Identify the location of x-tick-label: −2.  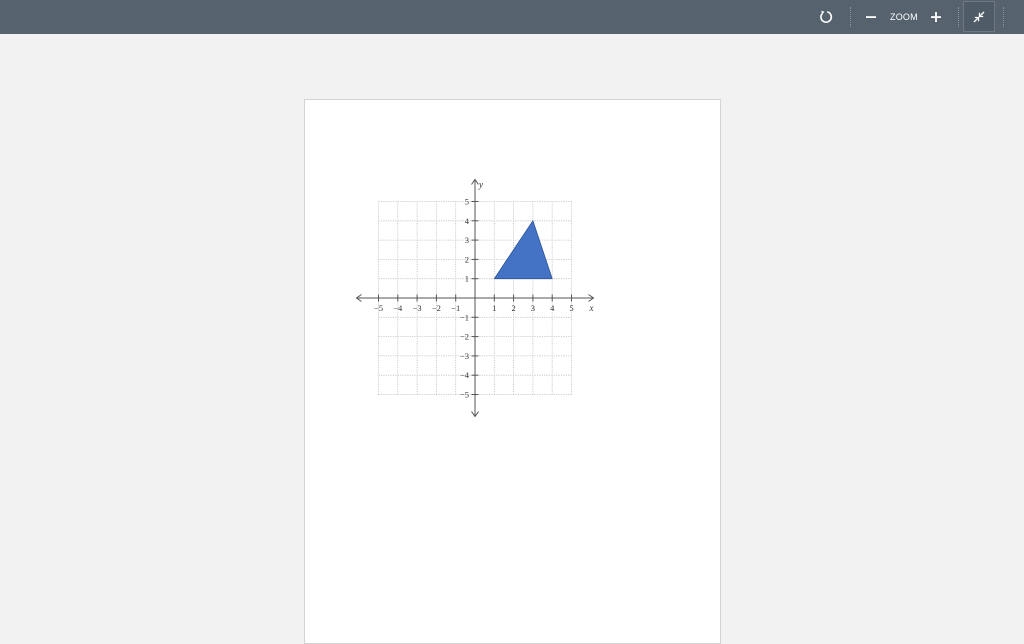
(436, 308).